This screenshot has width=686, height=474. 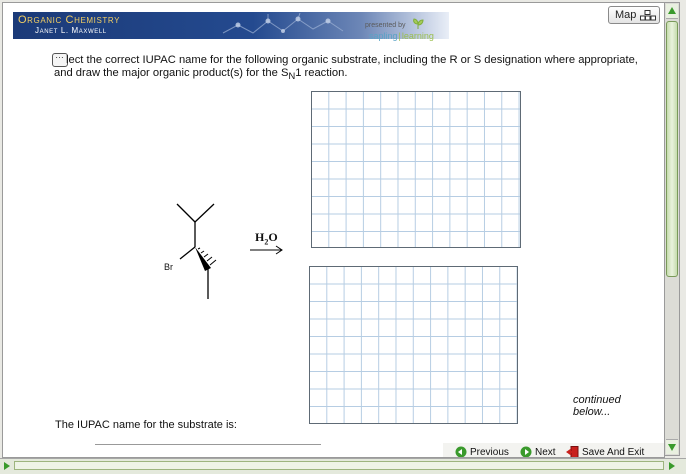 I want to click on brand-sapling: sapling, so click(x=383, y=36).